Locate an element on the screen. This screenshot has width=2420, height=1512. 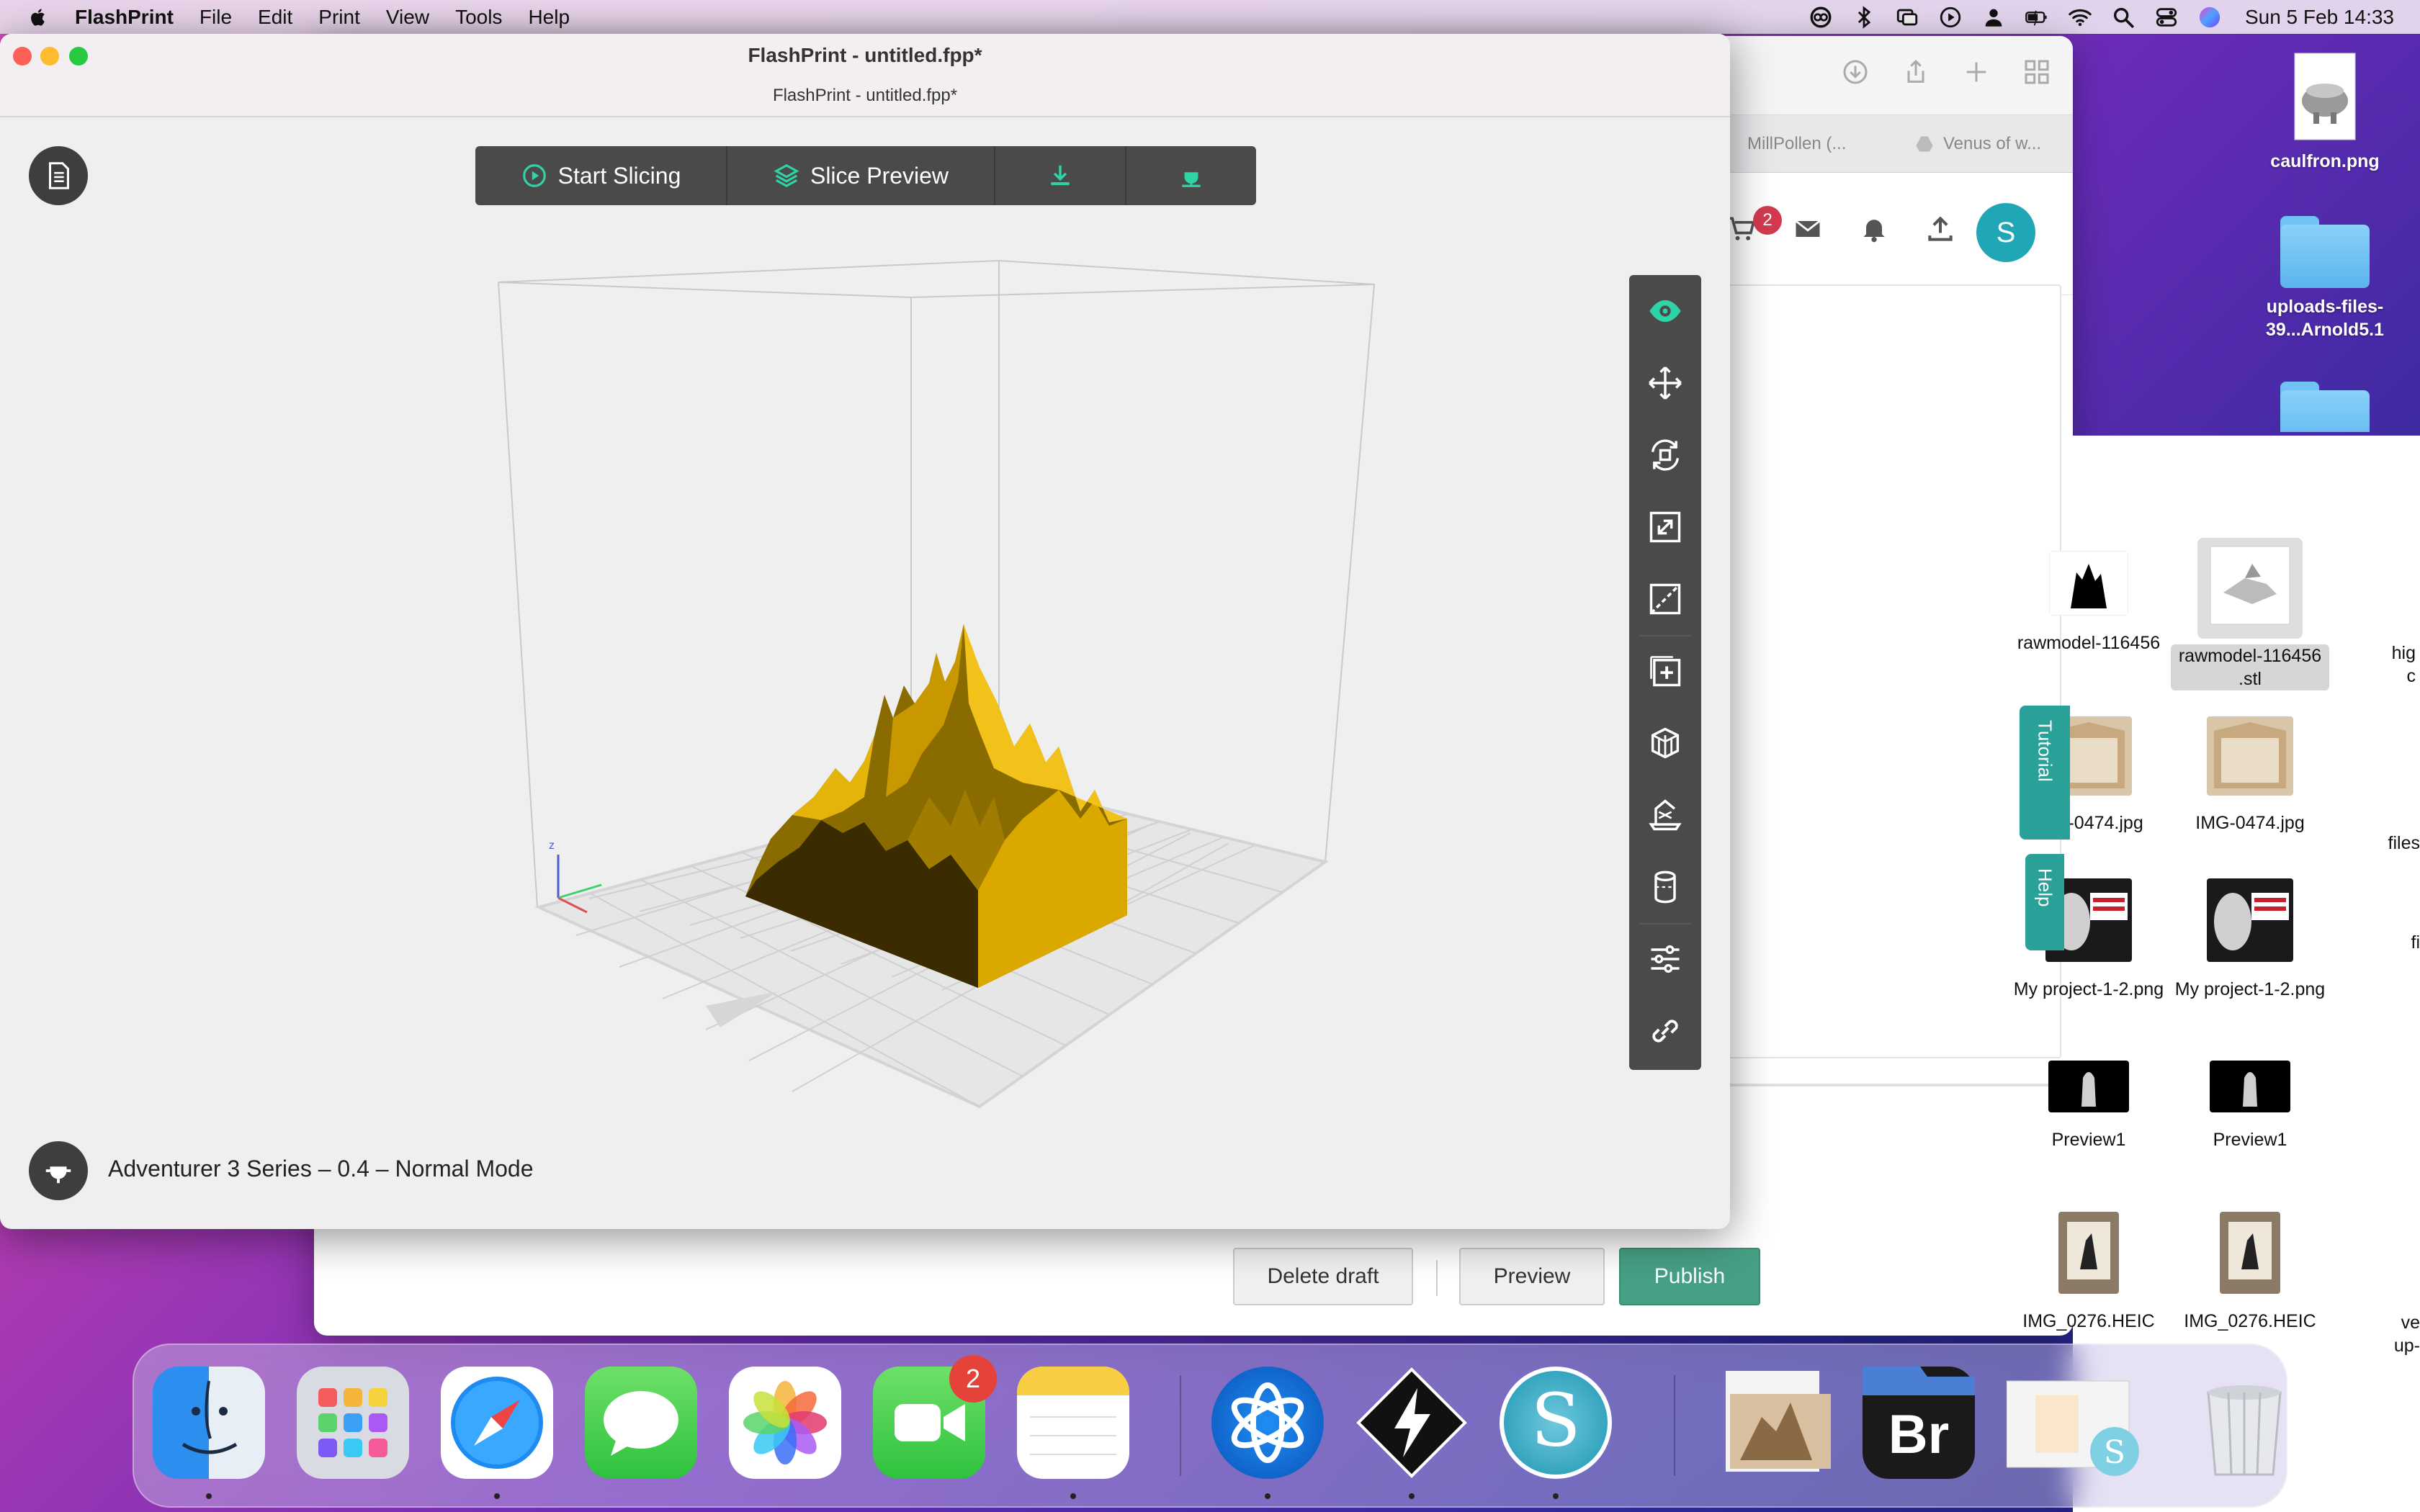
export-button is located at coordinates (1060, 175).